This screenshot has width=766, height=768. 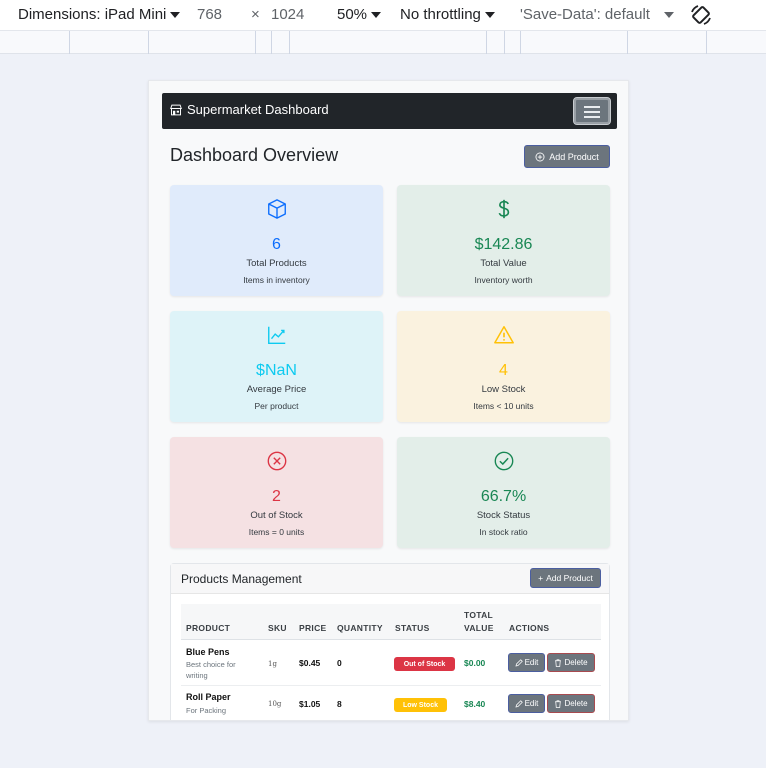 What do you see at coordinates (312, 628) in the screenshot?
I see `col-price: PRICE` at bounding box center [312, 628].